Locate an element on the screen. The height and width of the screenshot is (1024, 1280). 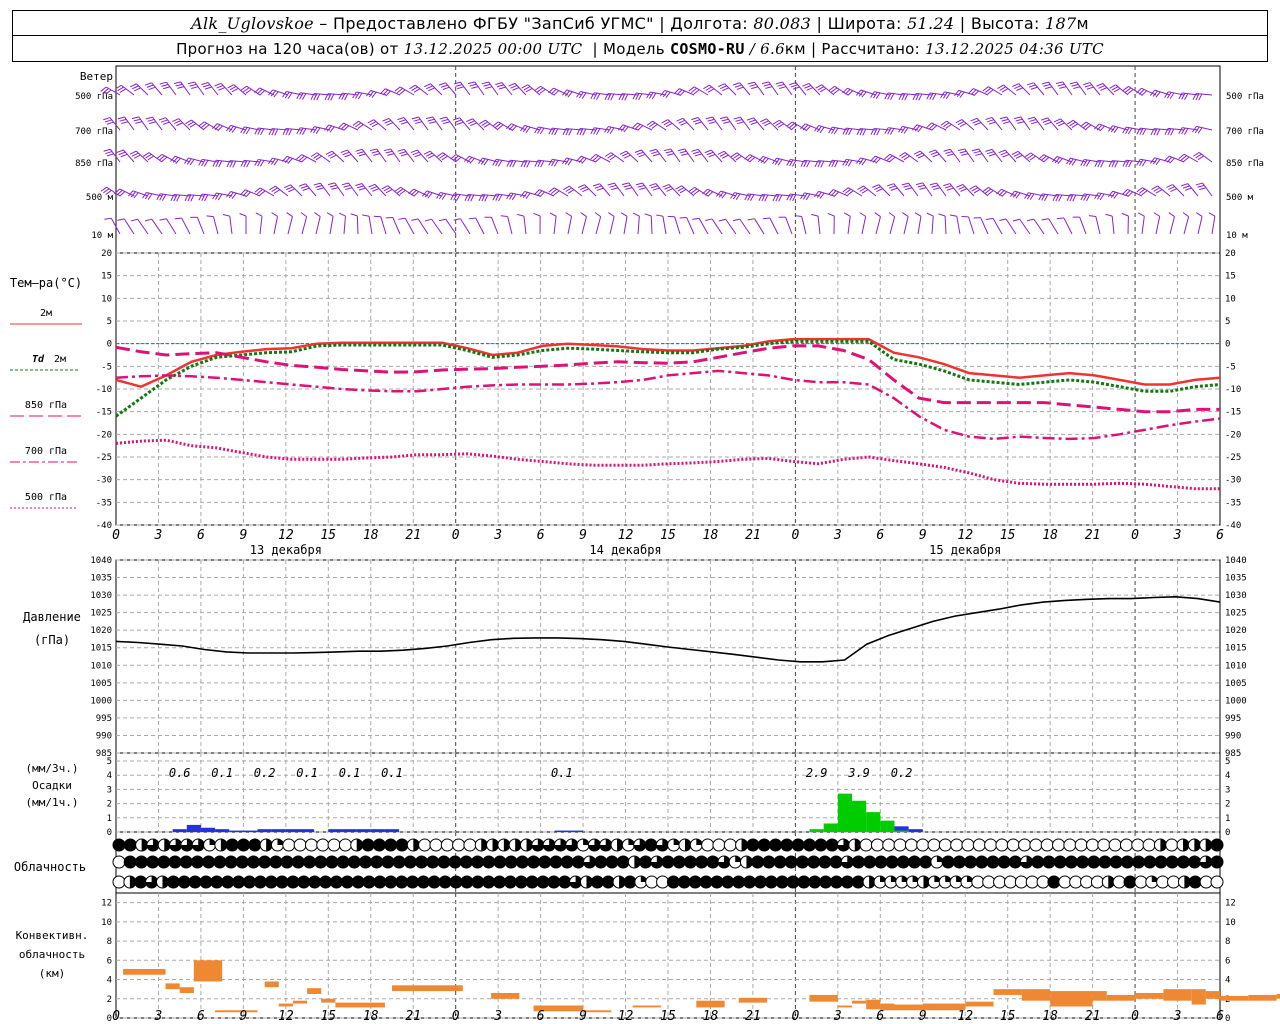
panel-frame-prec is located at coordinates (668, 792).